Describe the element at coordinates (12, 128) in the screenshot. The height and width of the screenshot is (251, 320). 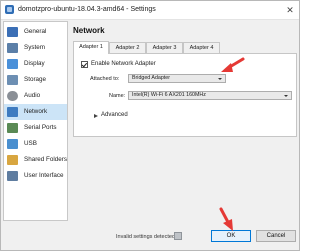
I see `serial-ports-icon` at that location.